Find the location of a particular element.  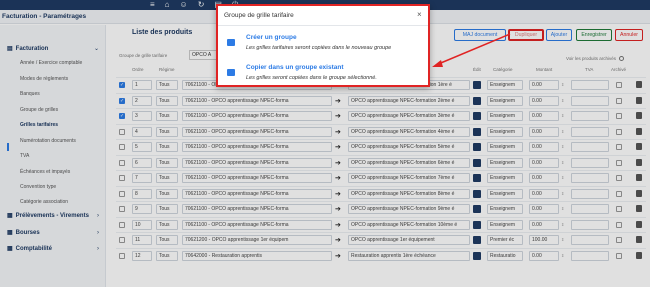

annotation-arrow is located at coordinates (471, 50).